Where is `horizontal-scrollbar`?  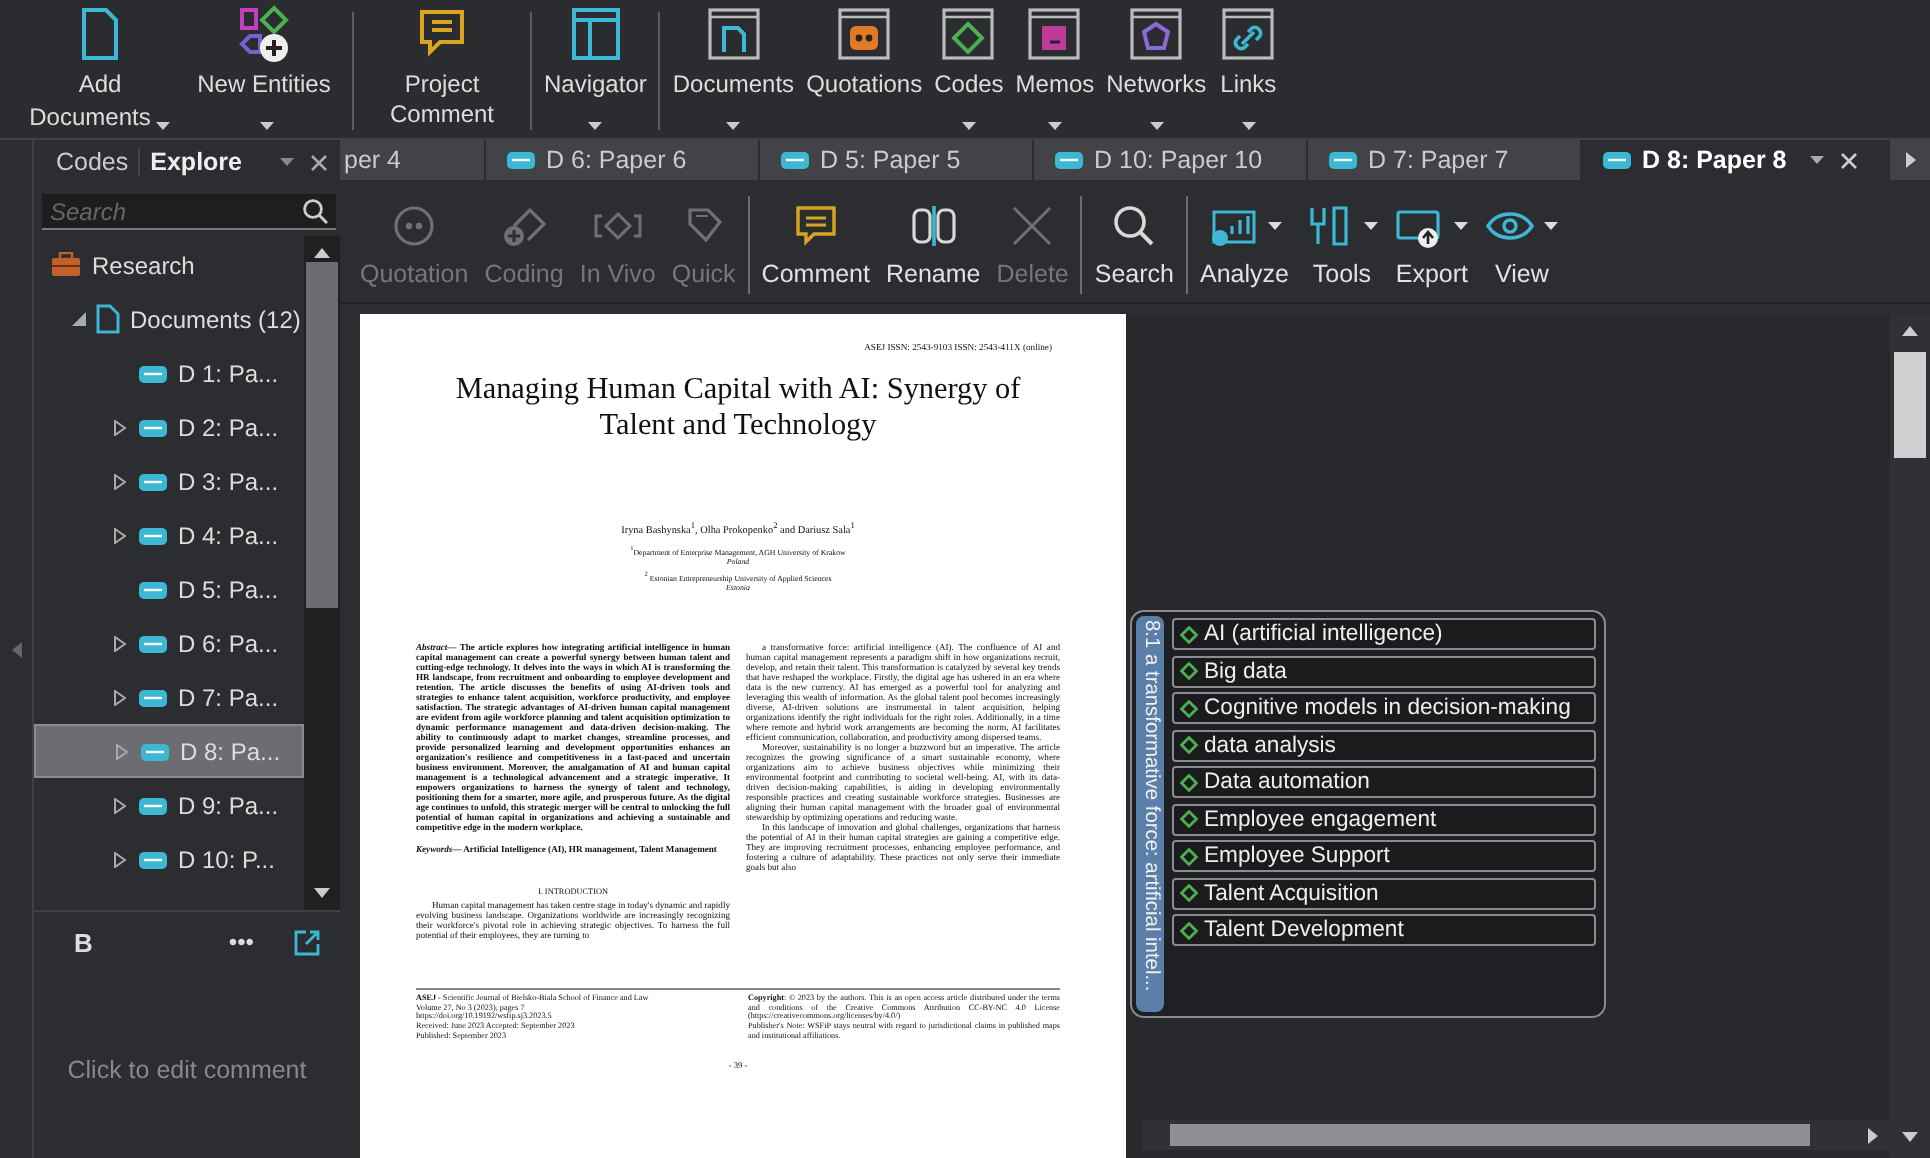
horizontal-scrollbar is located at coordinates (1516, 1135).